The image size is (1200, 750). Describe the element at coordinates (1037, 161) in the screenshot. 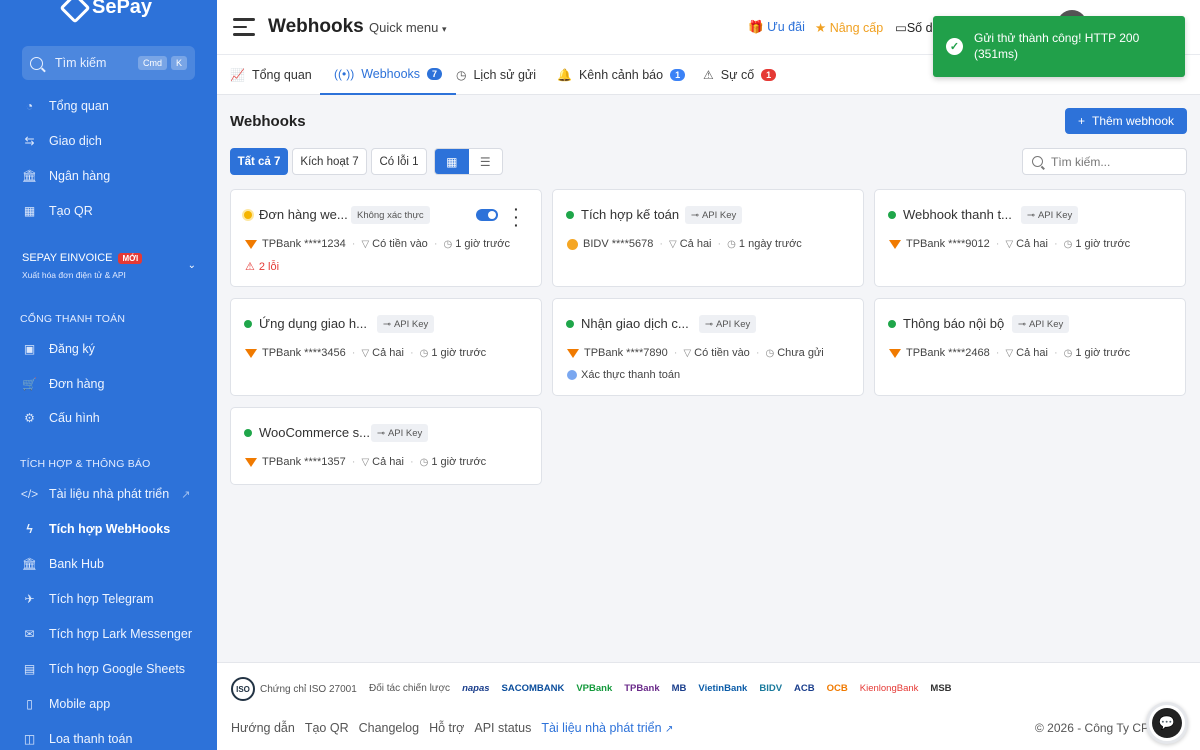

I see `search-icon` at that location.